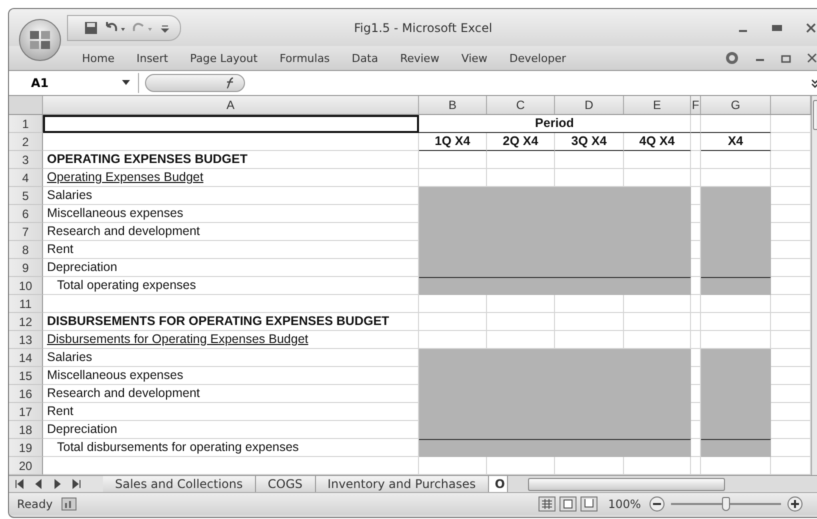 The height and width of the screenshot is (519, 817). What do you see at coordinates (152, 58) in the screenshot?
I see `ribbon-tab: Insert` at bounding box center [152, 58].